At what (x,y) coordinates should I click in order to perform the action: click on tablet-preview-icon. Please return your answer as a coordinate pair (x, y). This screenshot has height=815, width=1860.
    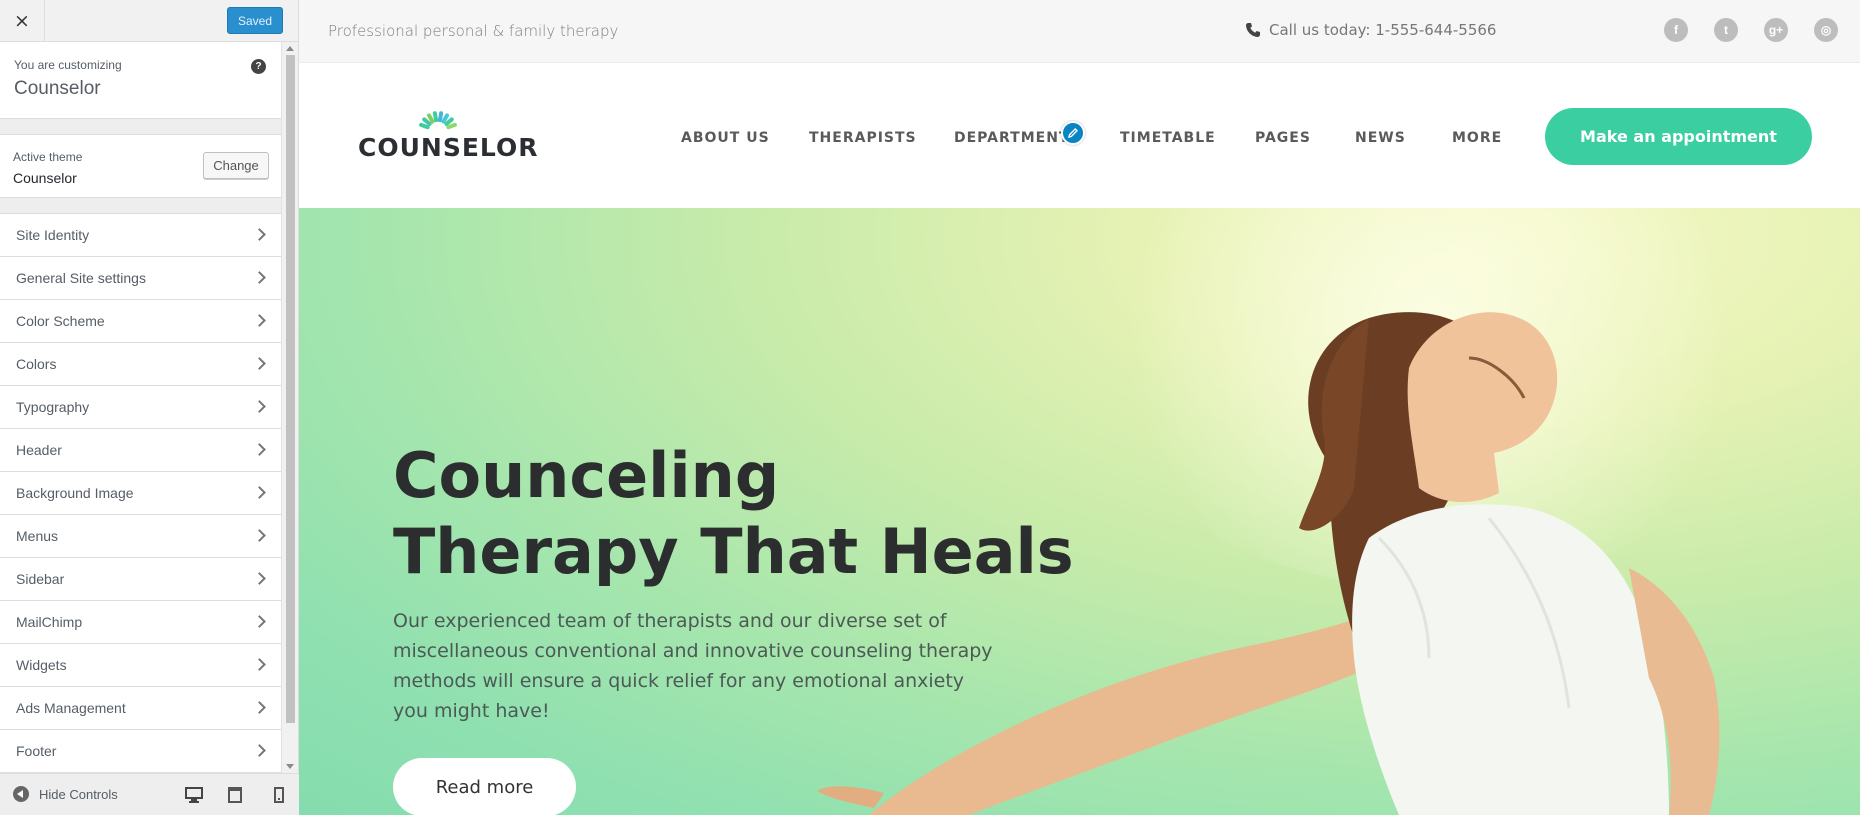
    Looking at the image, I should click on (235, 795).